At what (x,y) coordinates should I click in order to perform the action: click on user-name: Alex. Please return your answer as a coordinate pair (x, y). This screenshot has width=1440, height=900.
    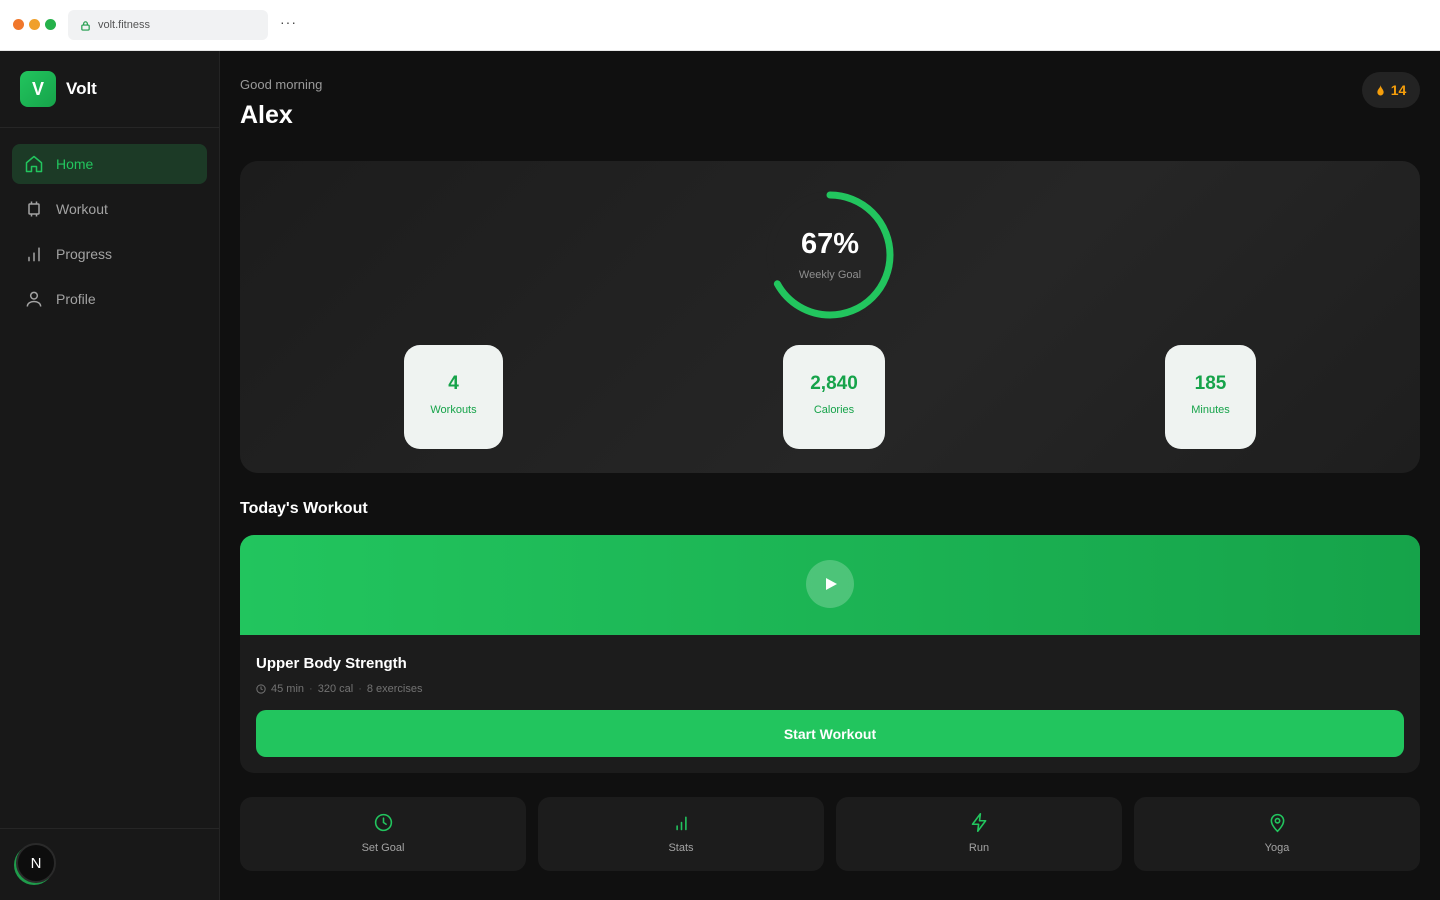
    Looking at the image, I should click on (266, 115).